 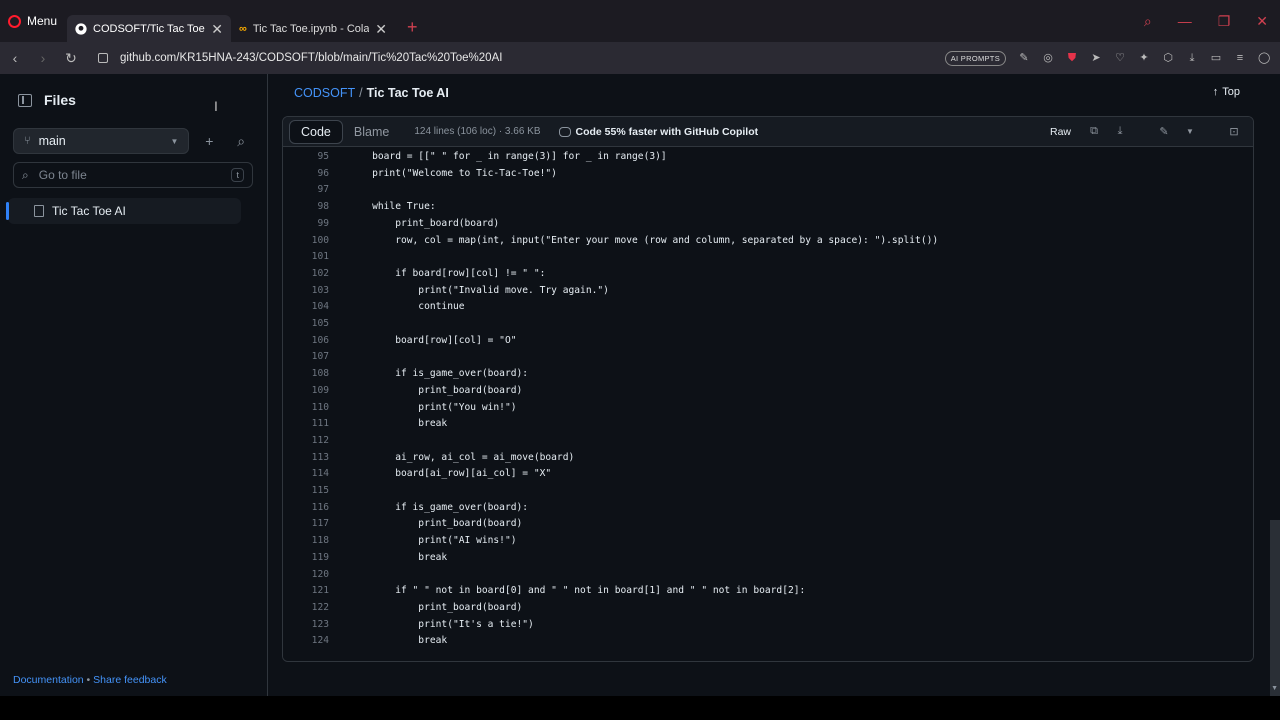 I want to click on share-feedback-link: Share feedback, so click(x=130, y=680).